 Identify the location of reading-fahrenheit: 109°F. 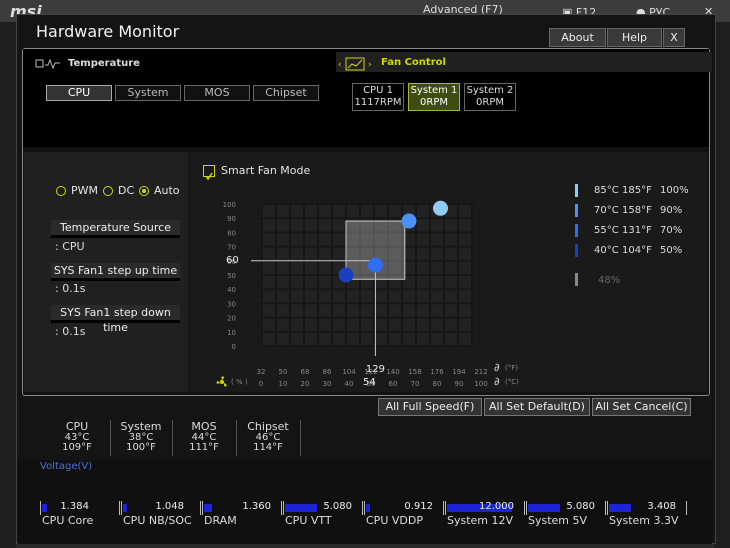
(77, 447).